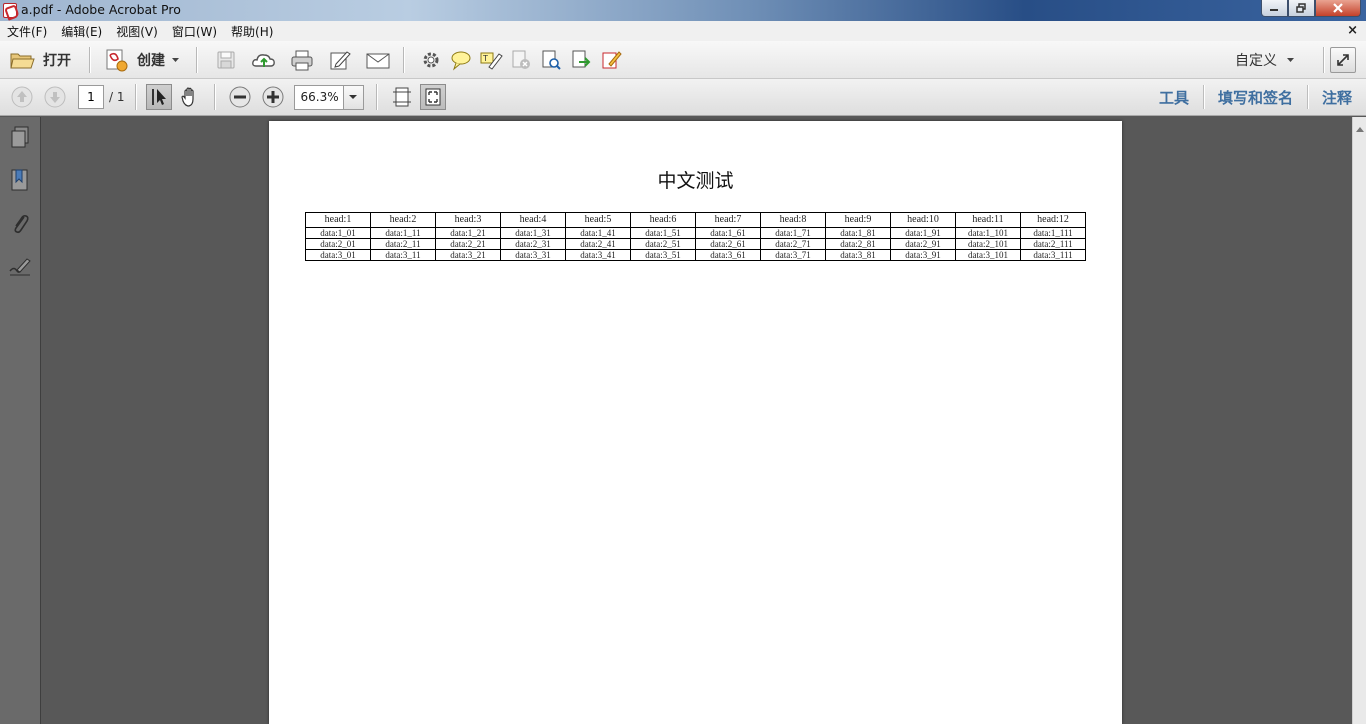 This screenshot has height=724, width=1366. I want to click on zoom-out-button, so click(240, 97).